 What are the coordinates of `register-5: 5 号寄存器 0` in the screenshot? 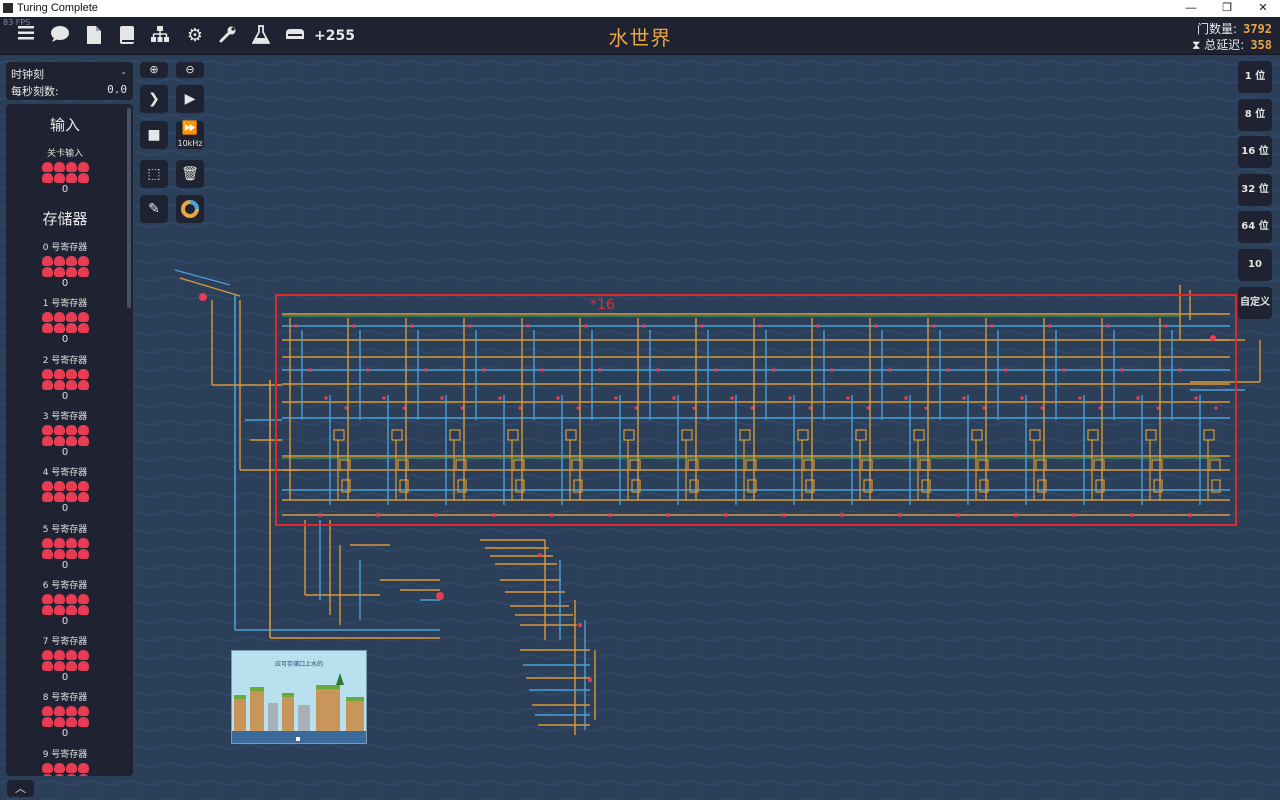 It's located at (65, 546).